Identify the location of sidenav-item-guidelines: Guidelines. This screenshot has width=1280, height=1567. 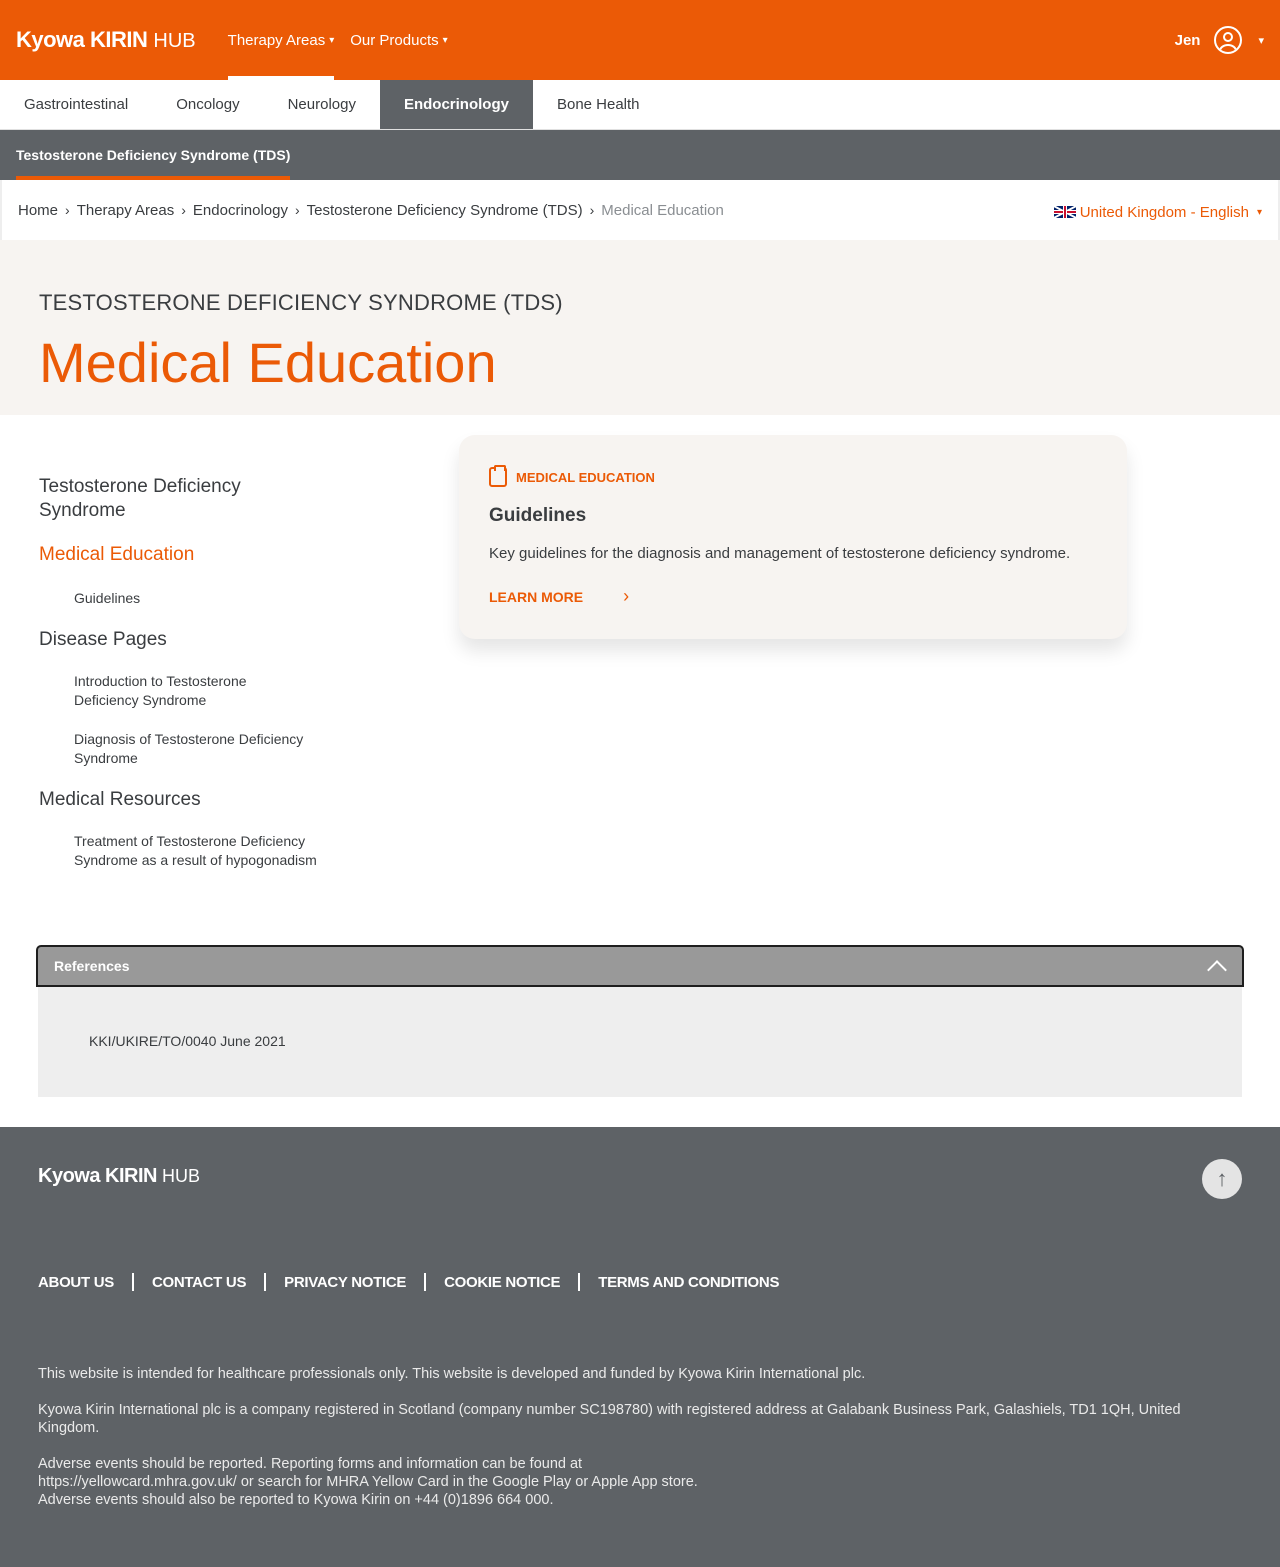
(204, 598).